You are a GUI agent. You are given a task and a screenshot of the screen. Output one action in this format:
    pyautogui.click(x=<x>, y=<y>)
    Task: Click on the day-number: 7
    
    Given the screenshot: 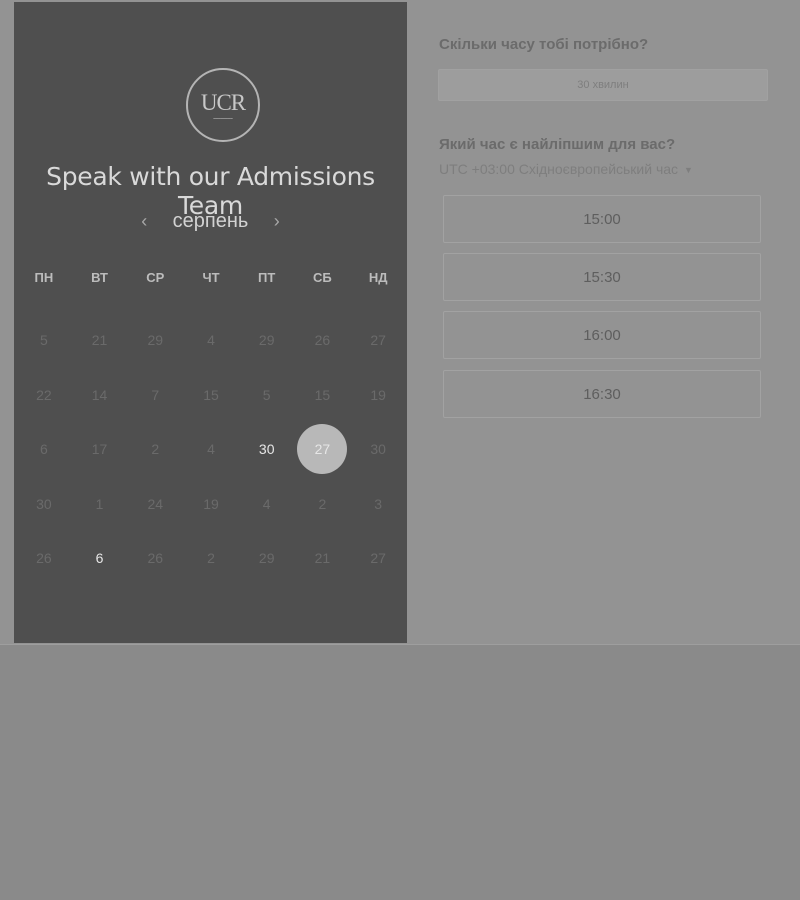 What is the action you would take?
    pyautogui.click(x=155, y=394)
    